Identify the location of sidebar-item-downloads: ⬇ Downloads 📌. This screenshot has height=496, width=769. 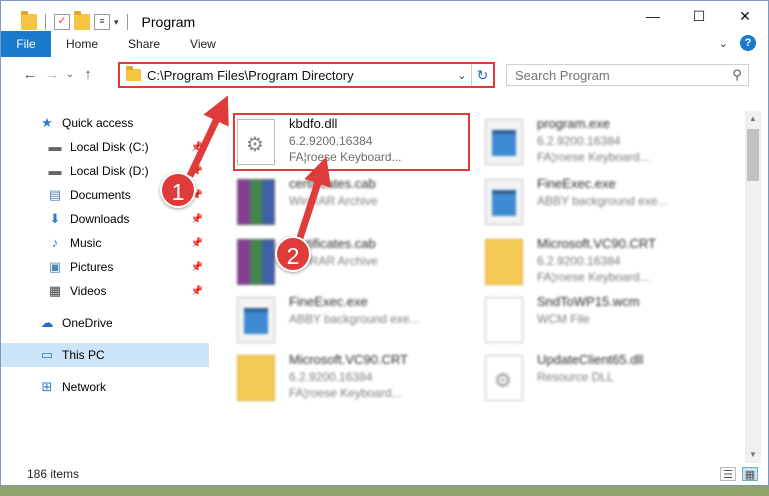
(105, 219).